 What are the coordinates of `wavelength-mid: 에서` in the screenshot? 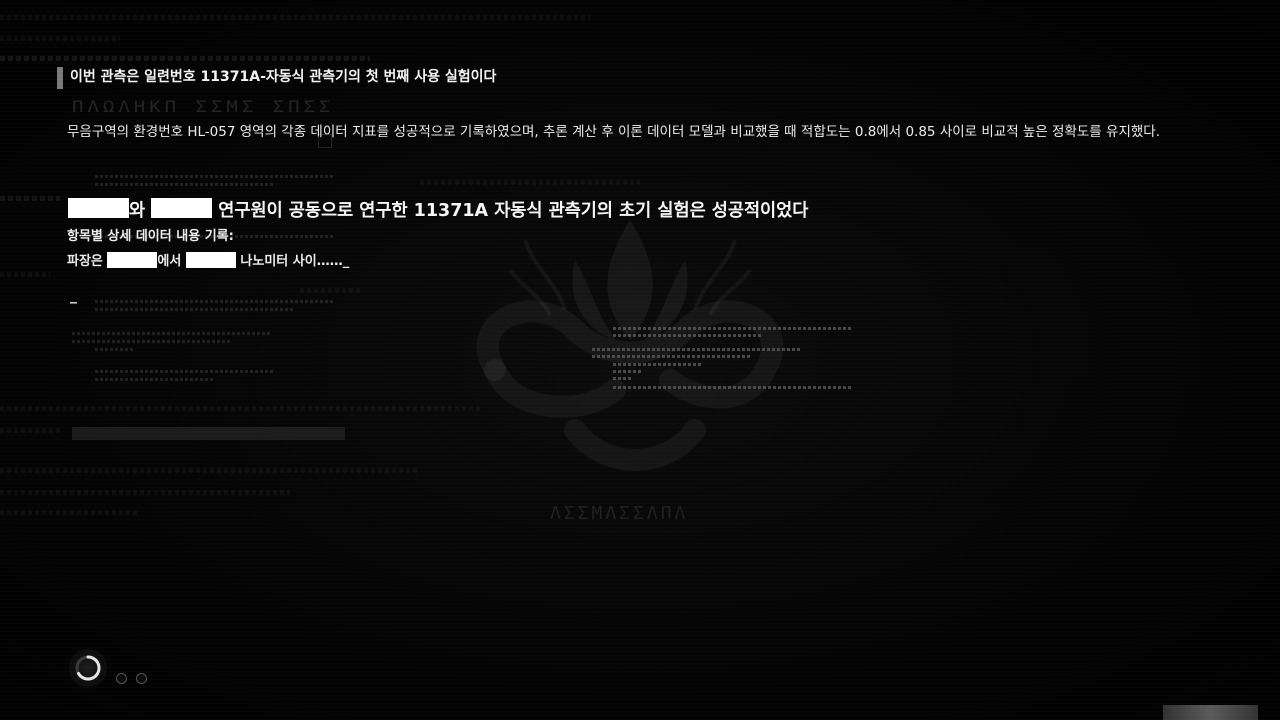 It's located at (169, 261).